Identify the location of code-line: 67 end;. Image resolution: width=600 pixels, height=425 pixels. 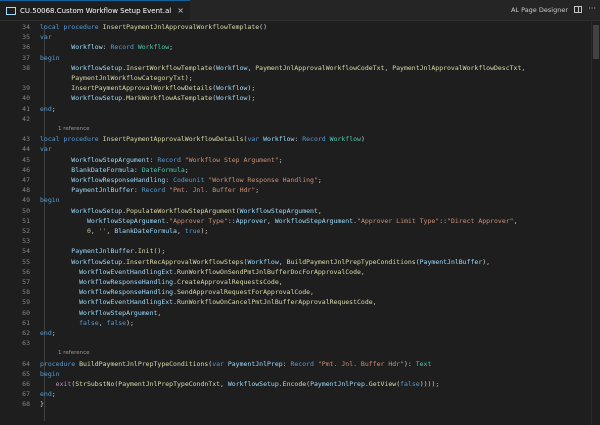
(300, 394).